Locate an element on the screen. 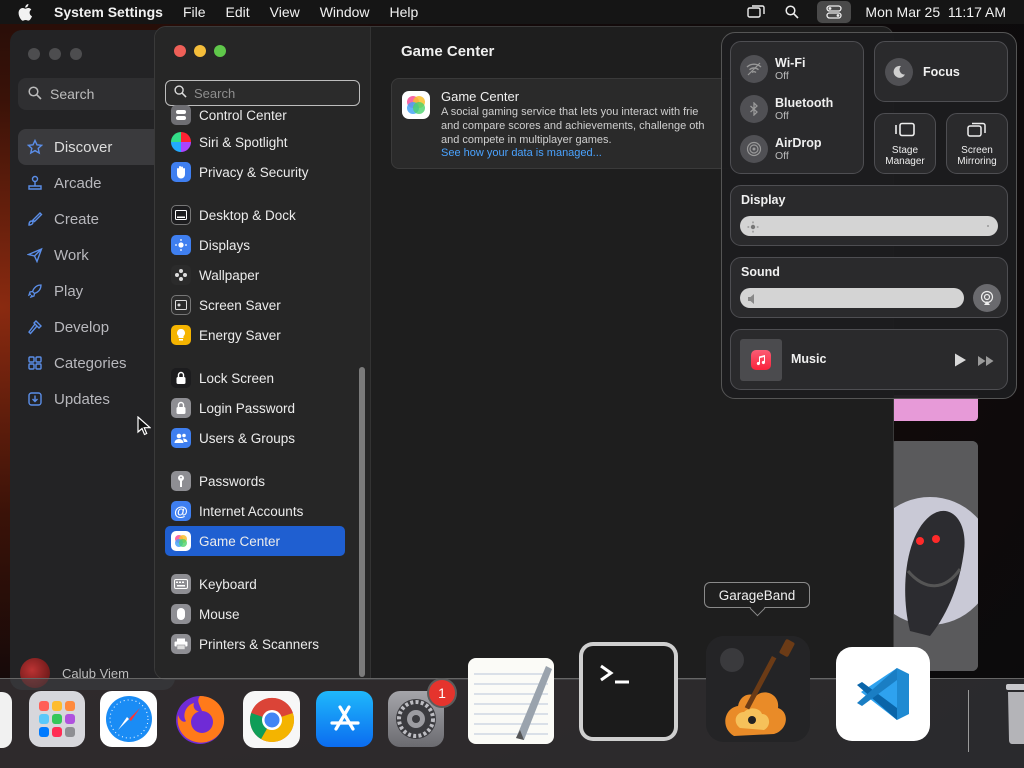 Image resolution: width=1024 pixels, height=768 pixels. trash-icon is located at coordinates (1013, 715).